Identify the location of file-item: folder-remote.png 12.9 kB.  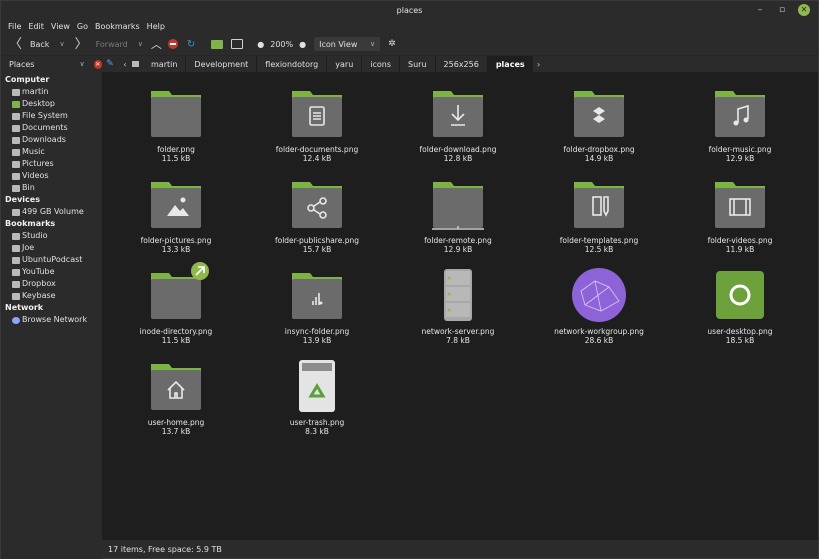
(458, 215).